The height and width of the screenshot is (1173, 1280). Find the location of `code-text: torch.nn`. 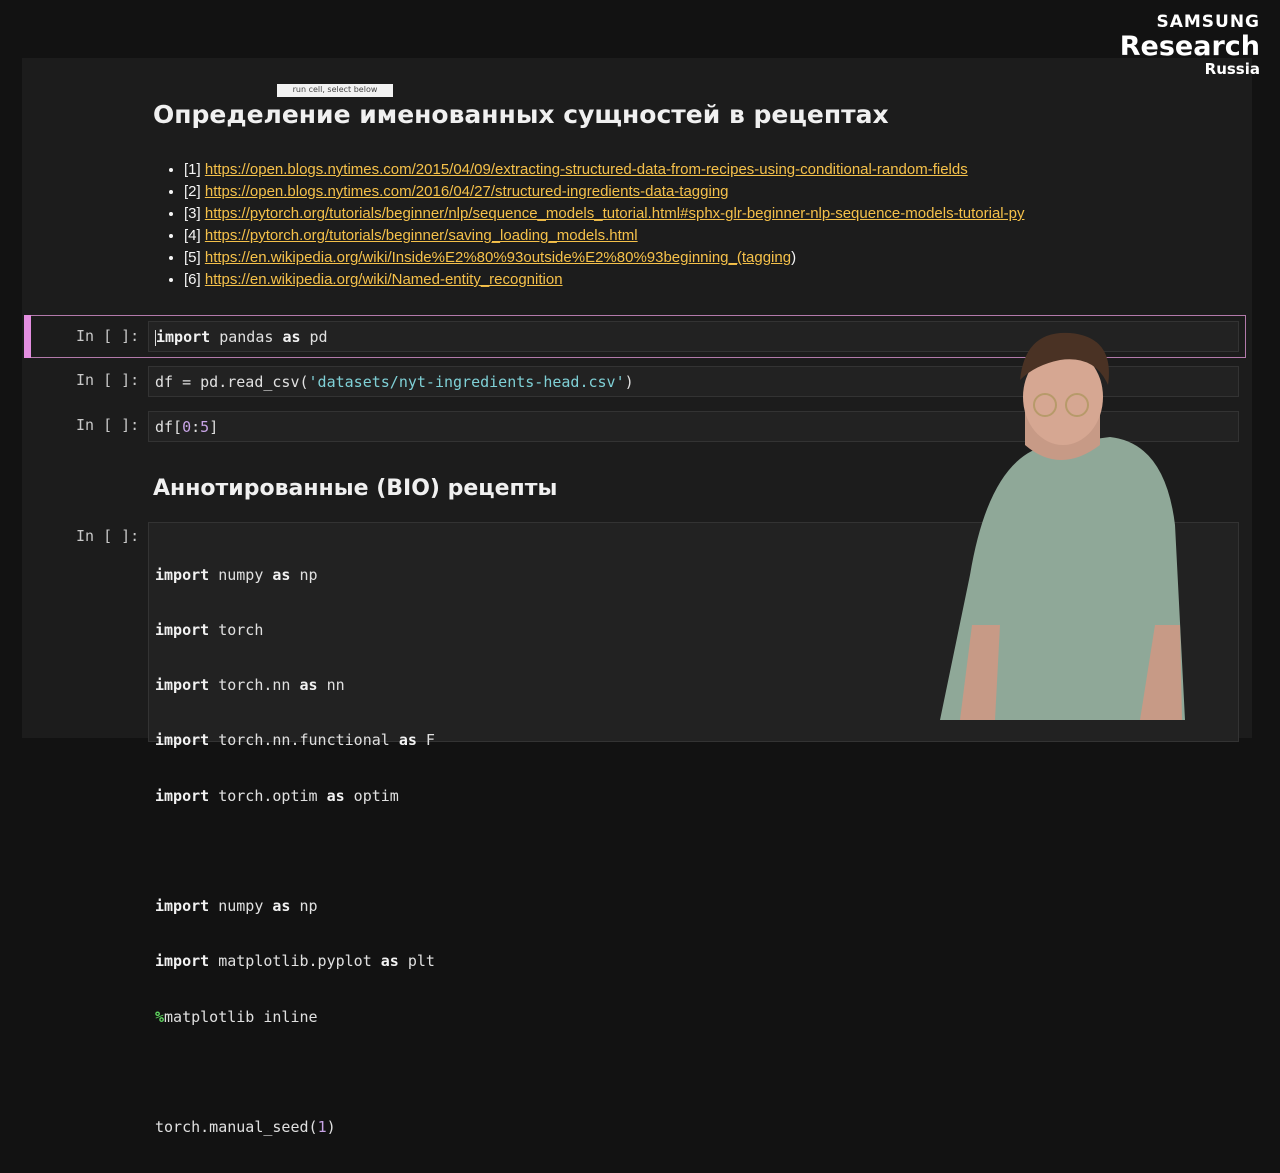

code-text: torch.nn is located at coordinates (254, 685).